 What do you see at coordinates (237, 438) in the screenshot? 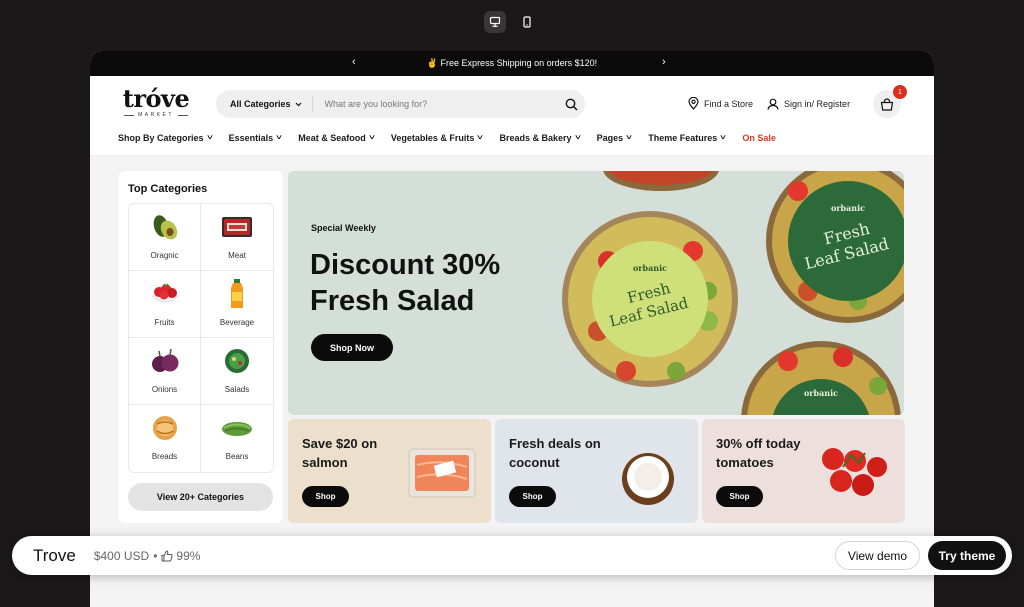
I see `category-tile: Beans` at bounding box center [237, 438].